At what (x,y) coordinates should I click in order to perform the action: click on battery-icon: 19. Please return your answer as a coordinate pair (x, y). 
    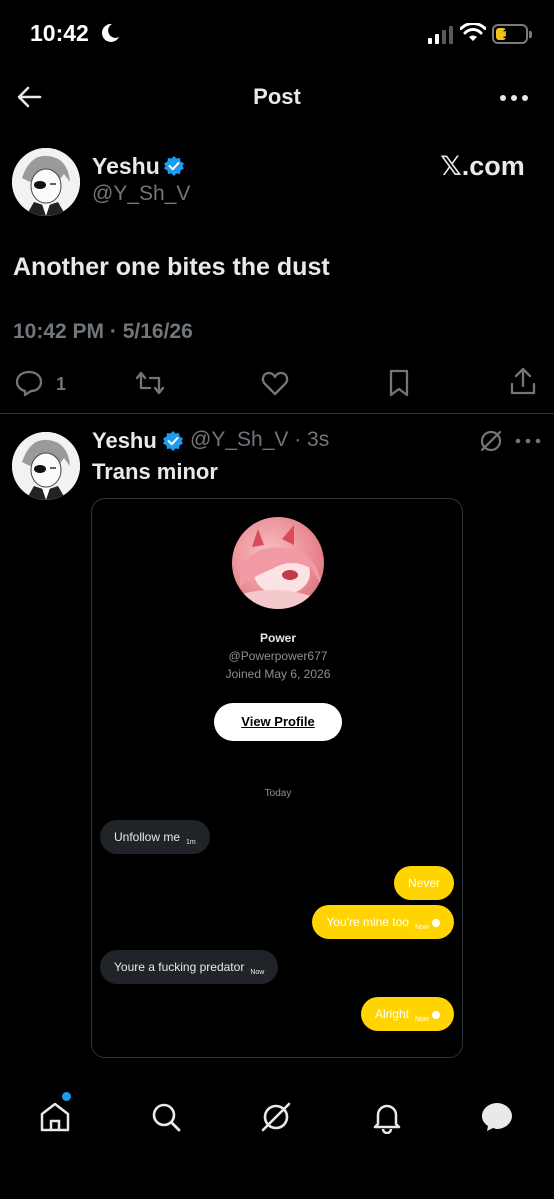
    Looking at the image, I should click on (510, 34).